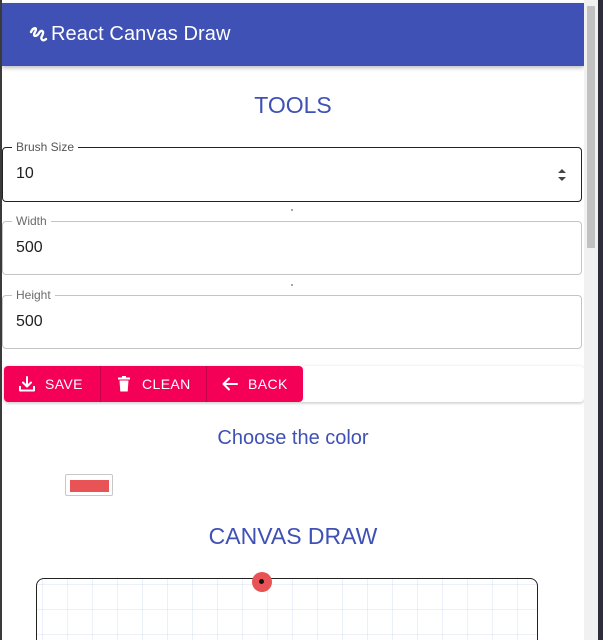  I want to click on save-button: SAVE, so click(52, 384).